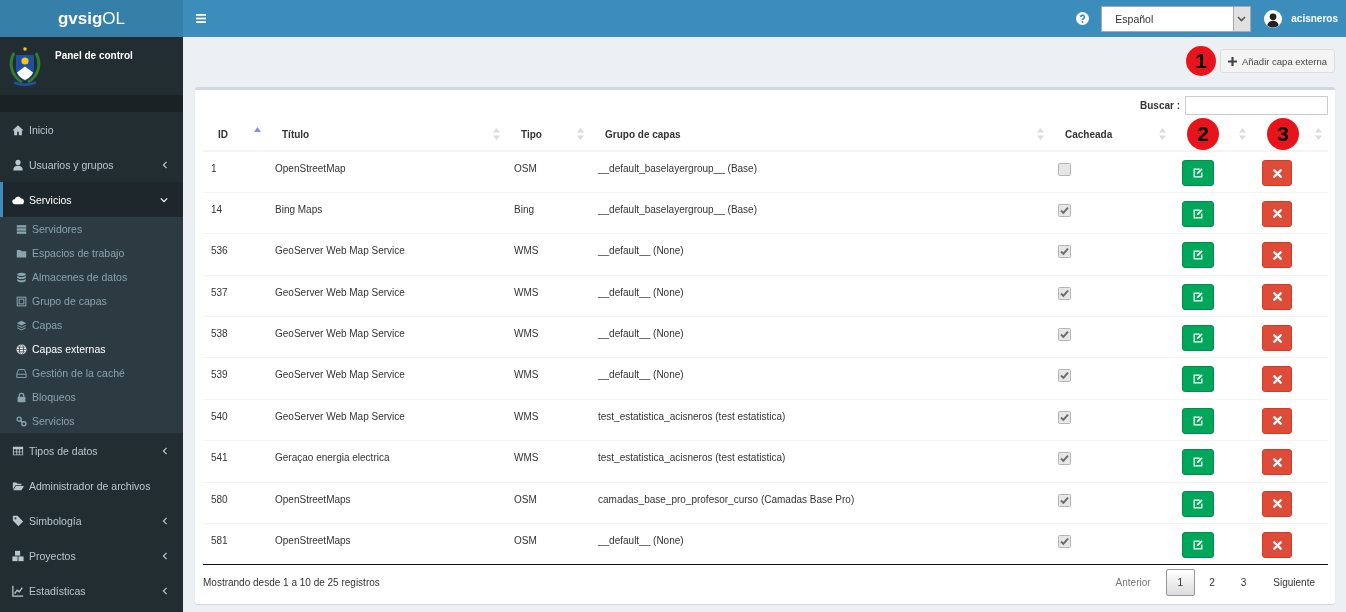 The image size is (1346, 612). Describe the element at coordinates (235, 254) in the screenshot. I see `table-cell: 536` at that location.